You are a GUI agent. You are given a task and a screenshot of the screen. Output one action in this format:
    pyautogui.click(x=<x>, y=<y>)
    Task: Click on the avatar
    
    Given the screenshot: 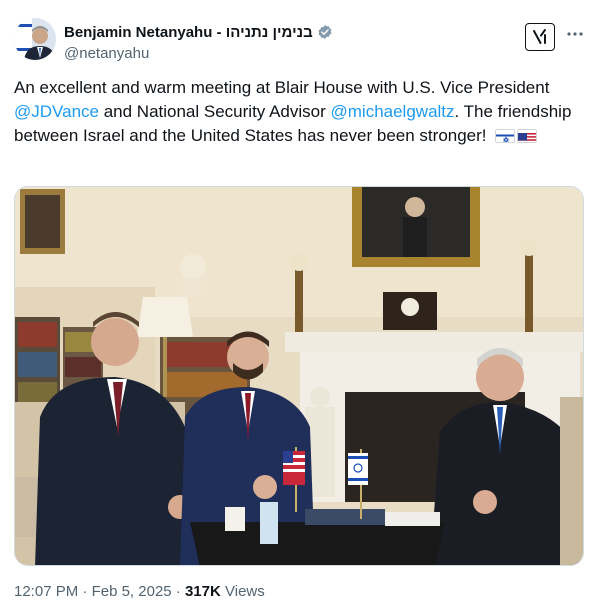 What is the action you would take?
    pyautogui.click(x=35, y=39)
    